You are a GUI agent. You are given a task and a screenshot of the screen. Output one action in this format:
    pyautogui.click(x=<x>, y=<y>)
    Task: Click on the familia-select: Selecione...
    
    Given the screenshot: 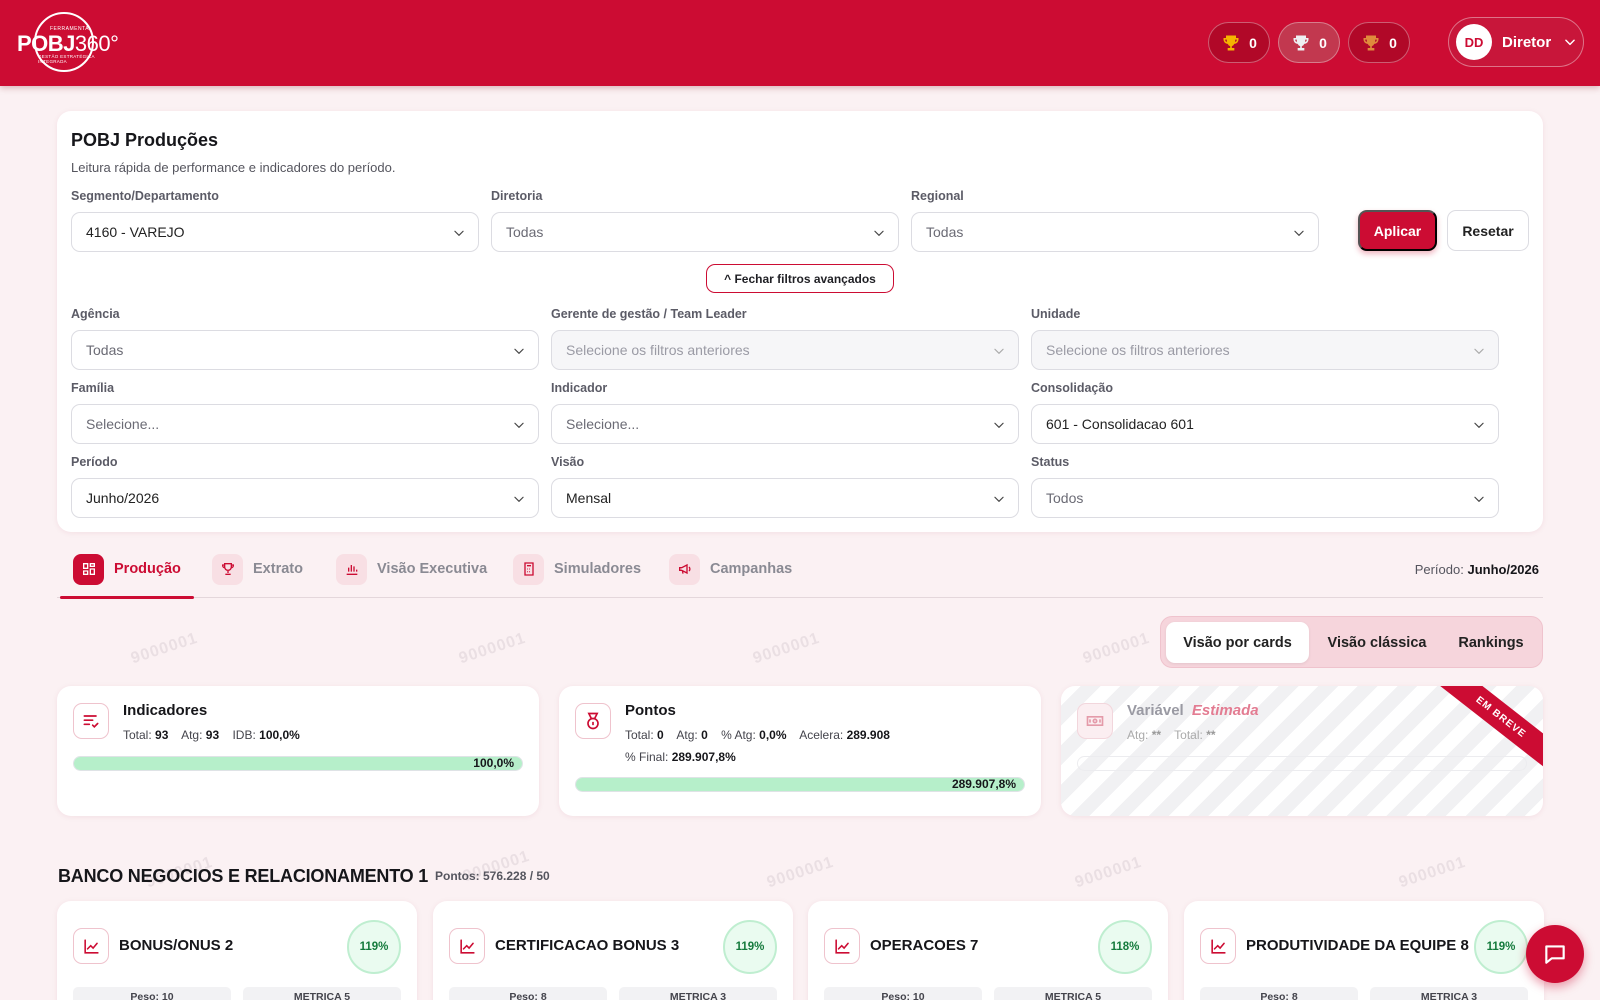 What is the action you would take?
    pyautogui.click(x=305, y=424)
    